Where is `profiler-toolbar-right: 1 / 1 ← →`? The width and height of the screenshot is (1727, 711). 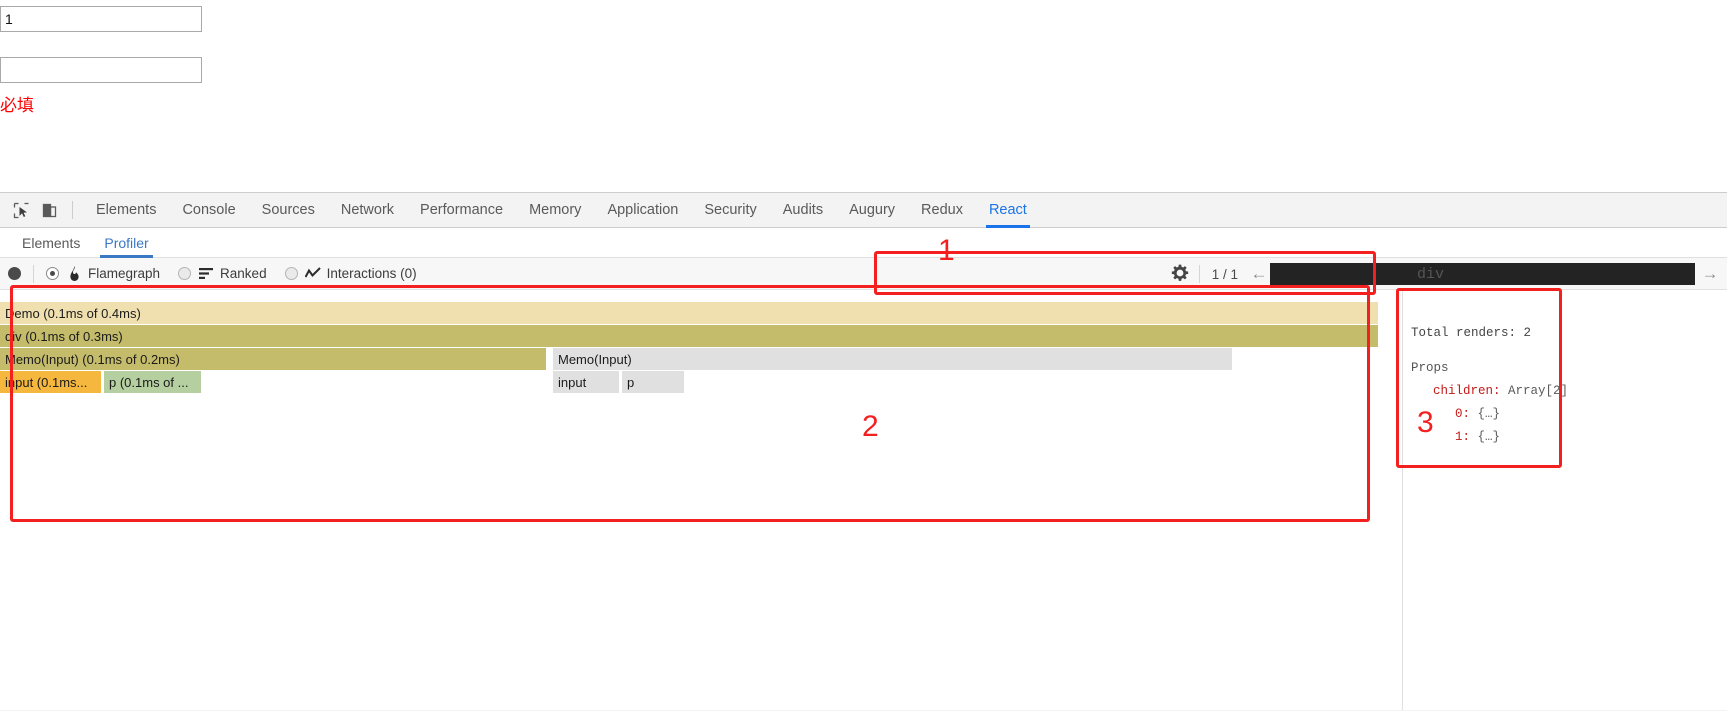
profiler-toolbar-right: 1 / 1 ← → is located at coordinates (1449, 274).